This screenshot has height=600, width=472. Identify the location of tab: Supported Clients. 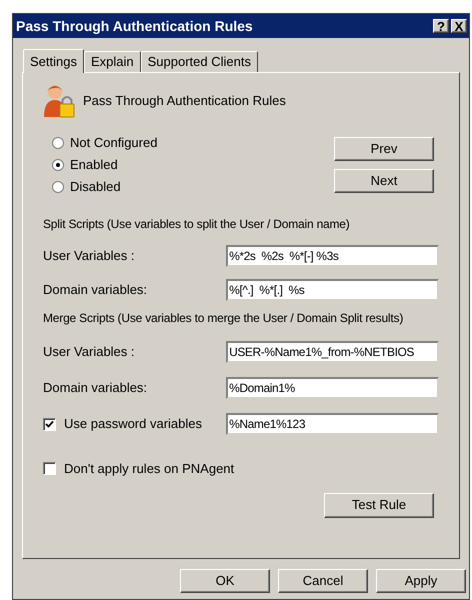
(199, 61).